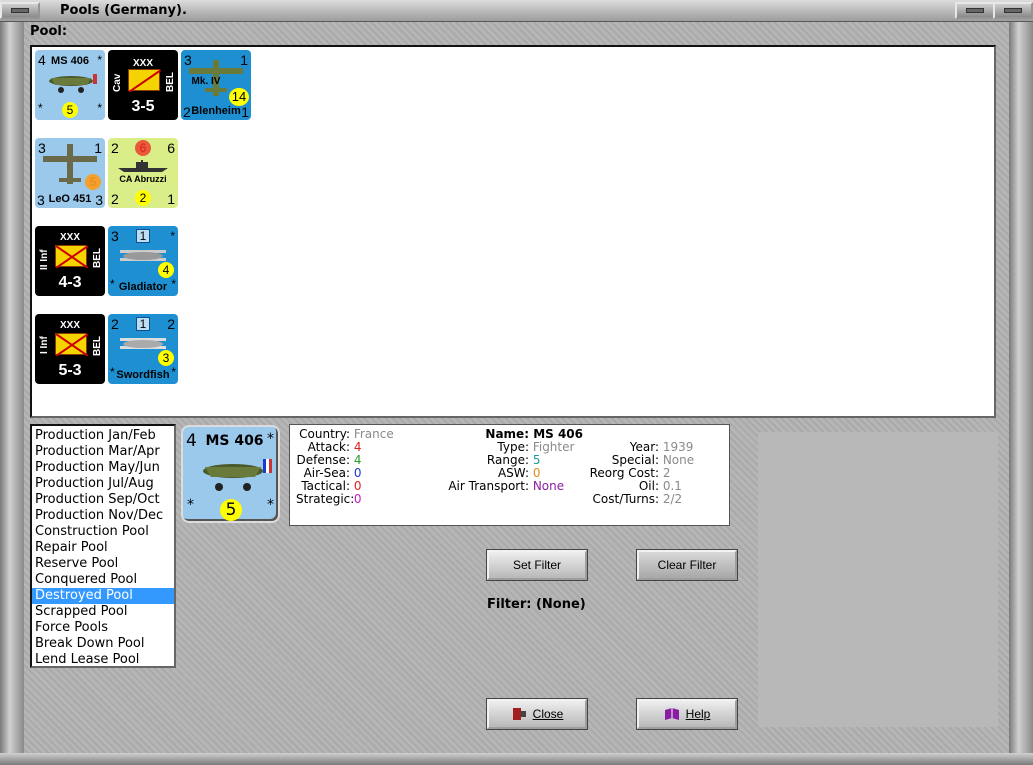 The width and height of the screenshot is (1033, 765). I want to click on minimize-button, so click(975, 10).